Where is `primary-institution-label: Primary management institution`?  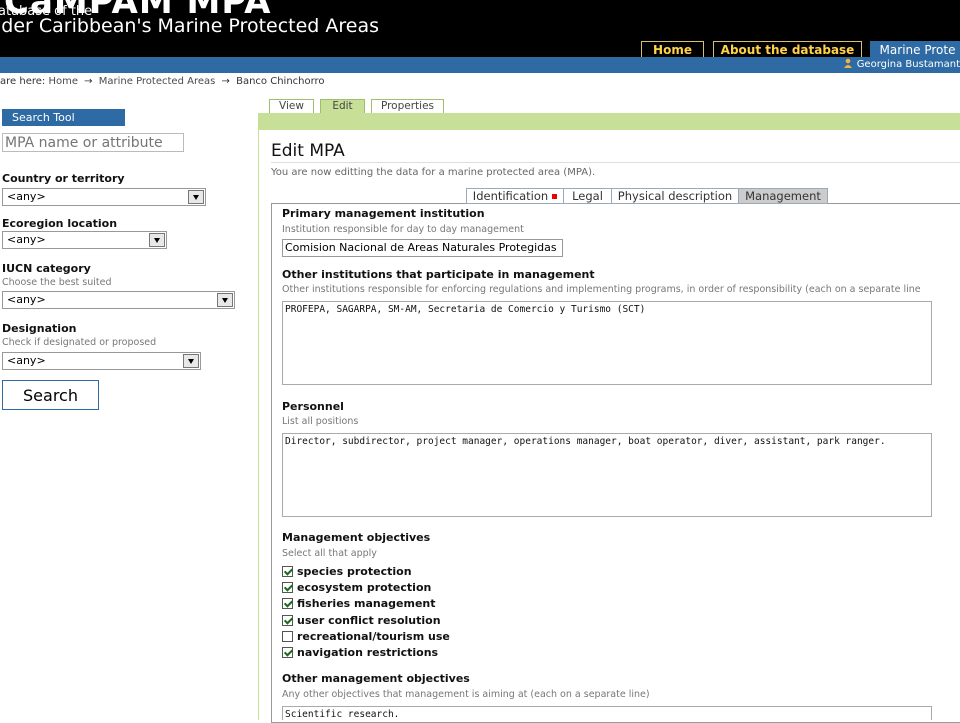 primary-institution-label: Primary management institution is located at coordinates (383, 213).